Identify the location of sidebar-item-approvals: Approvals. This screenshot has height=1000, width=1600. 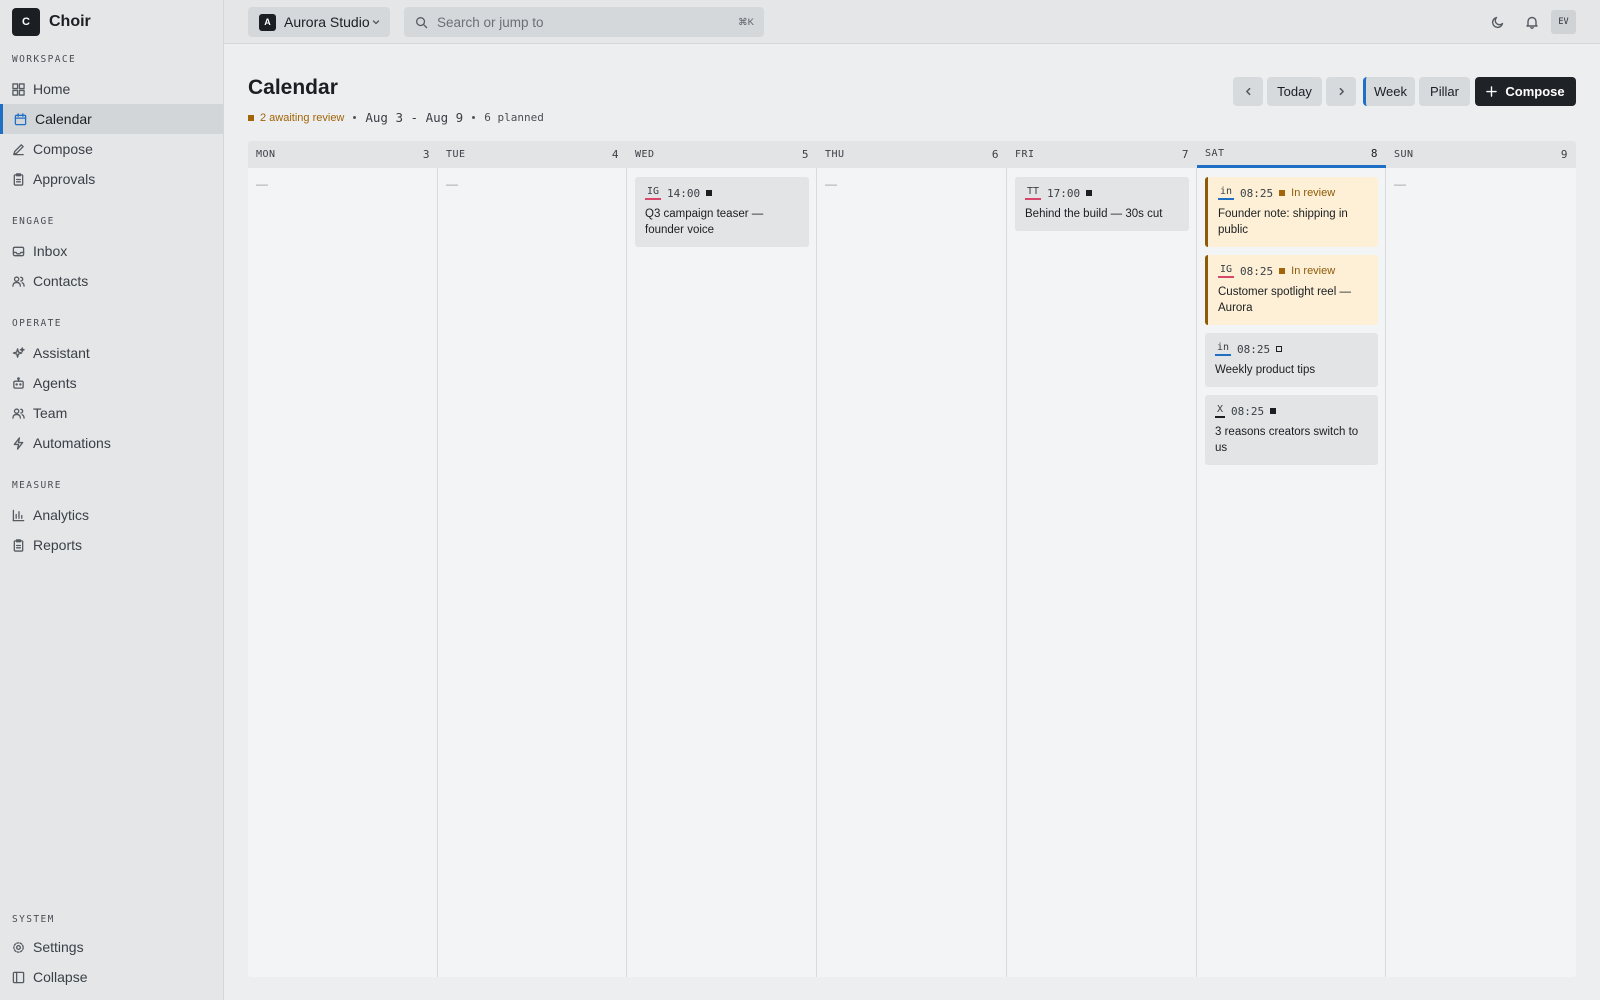
(111, 179).